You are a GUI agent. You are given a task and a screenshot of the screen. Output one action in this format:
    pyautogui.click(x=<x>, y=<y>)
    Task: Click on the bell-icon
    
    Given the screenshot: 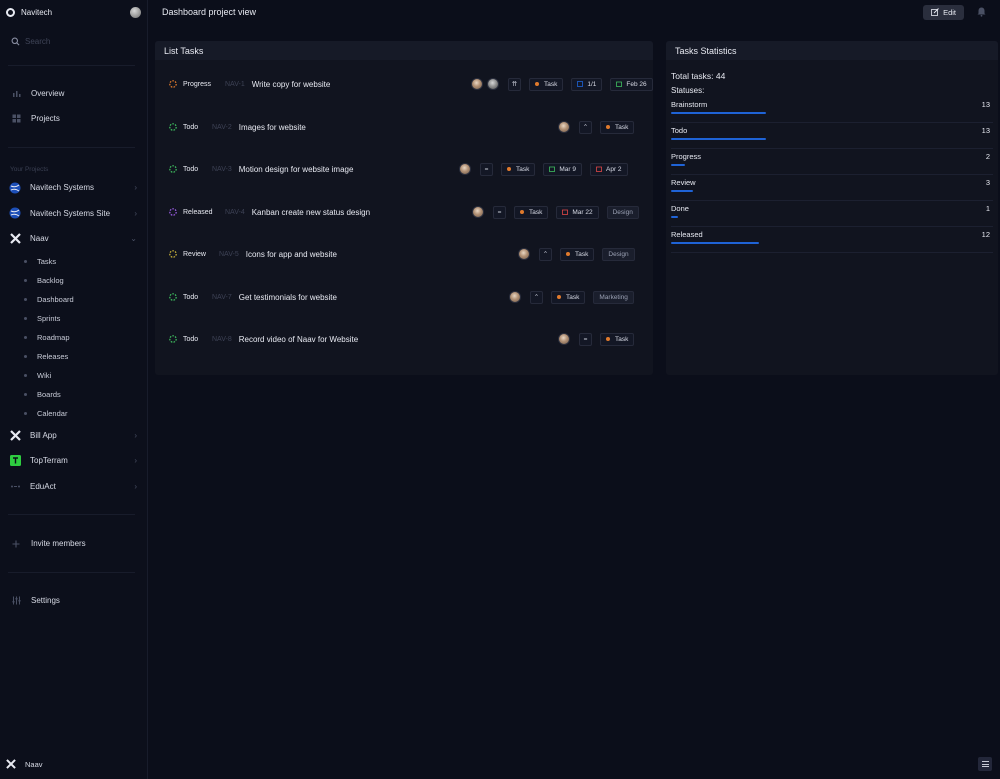 What is the action you would take?
    pyautogui.click(x=981, y=12)
    